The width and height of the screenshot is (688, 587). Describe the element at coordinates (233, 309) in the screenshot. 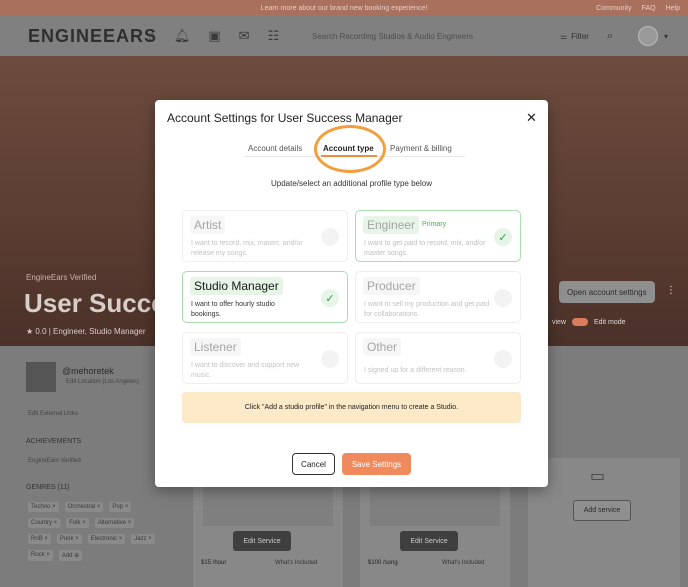

I see `card-description: I want to offer hourly studio bookings.` at that location.